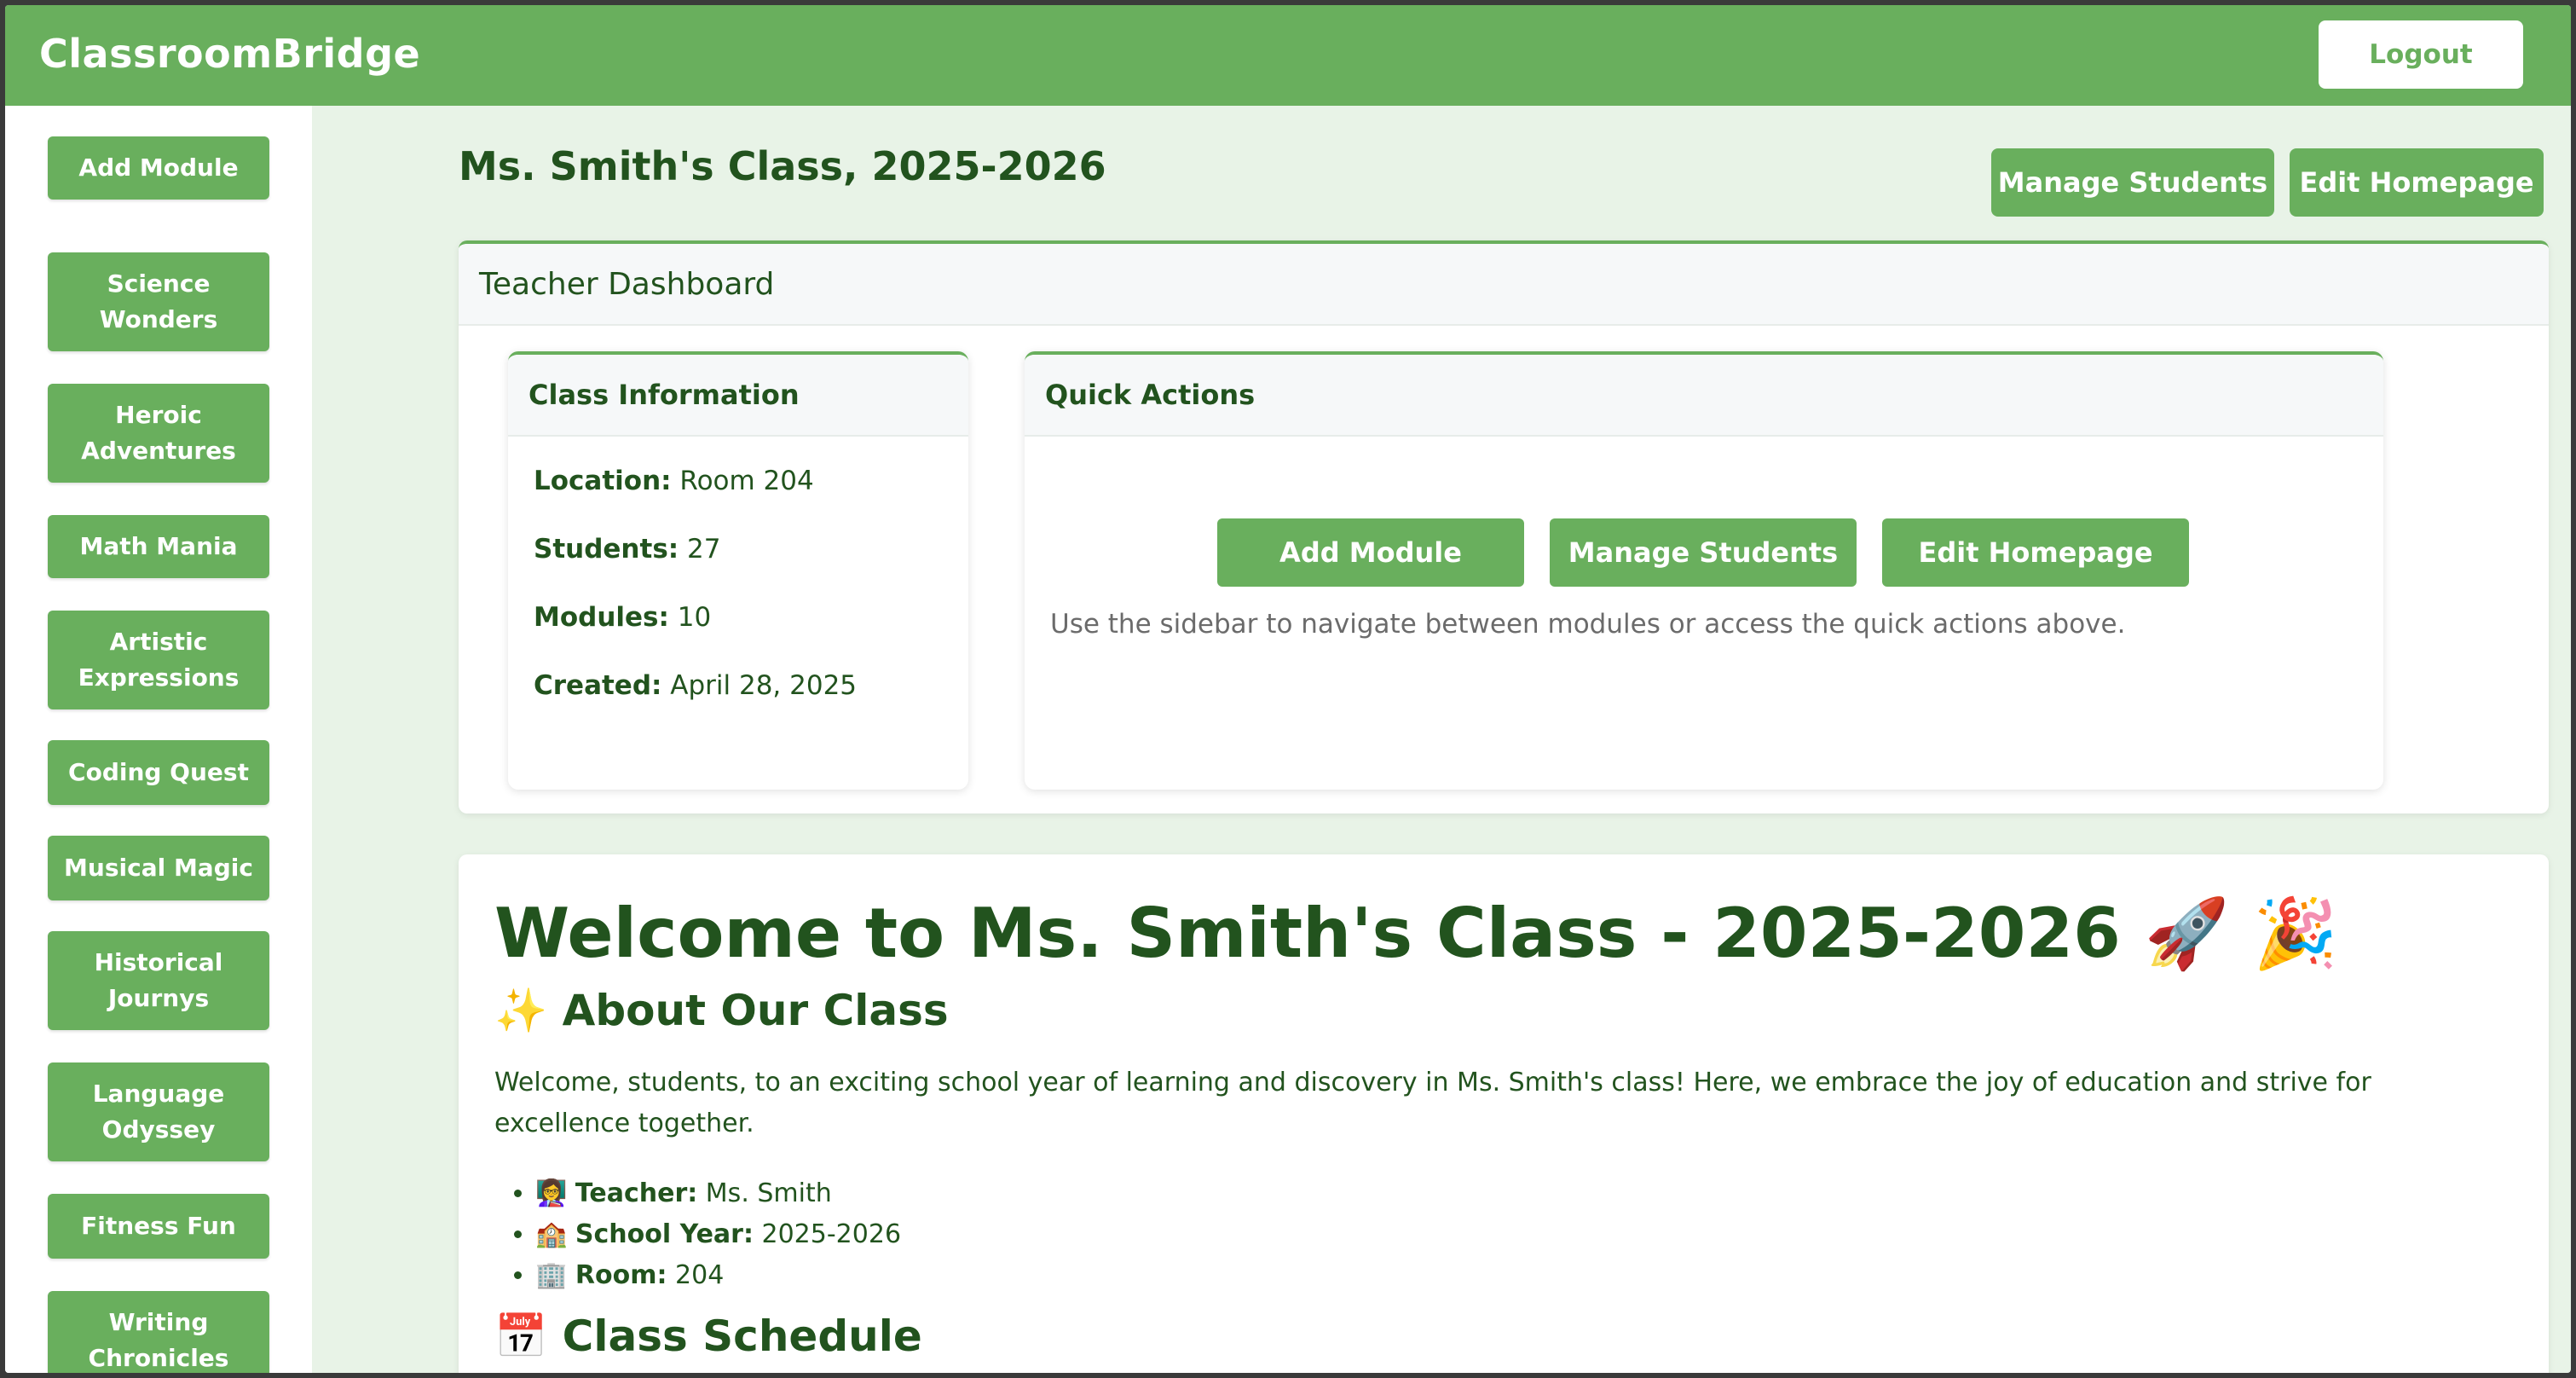  What do you see at coordinates (158, 1226) in the screenshot?
I see `sidebar-item-fitness-fun: Fitness Fun` at bounding box center [158, 1226].